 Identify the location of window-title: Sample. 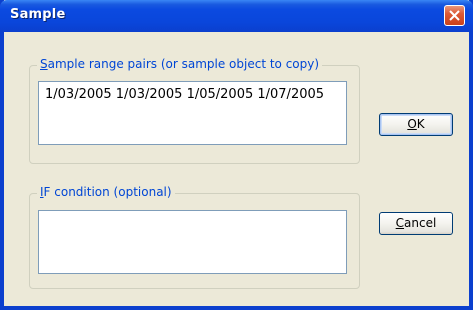
(38, 14).